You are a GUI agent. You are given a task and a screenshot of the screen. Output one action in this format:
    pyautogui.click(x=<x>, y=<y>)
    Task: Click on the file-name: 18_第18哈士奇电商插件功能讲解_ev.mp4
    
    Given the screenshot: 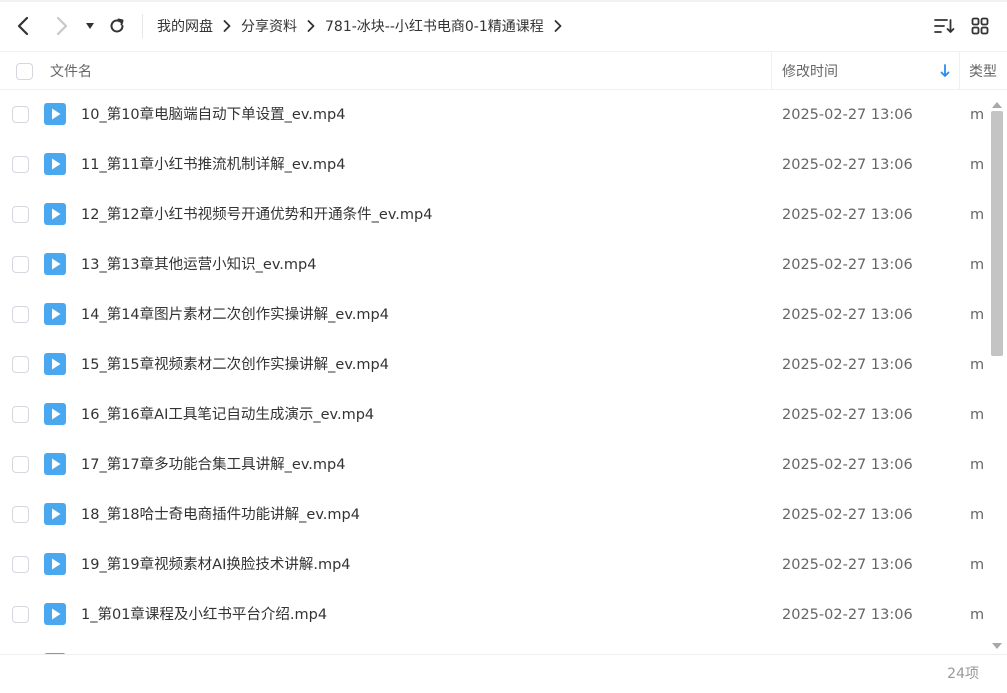 What is the action you would take?
    pyautogui.click(x=220, y=515)
    